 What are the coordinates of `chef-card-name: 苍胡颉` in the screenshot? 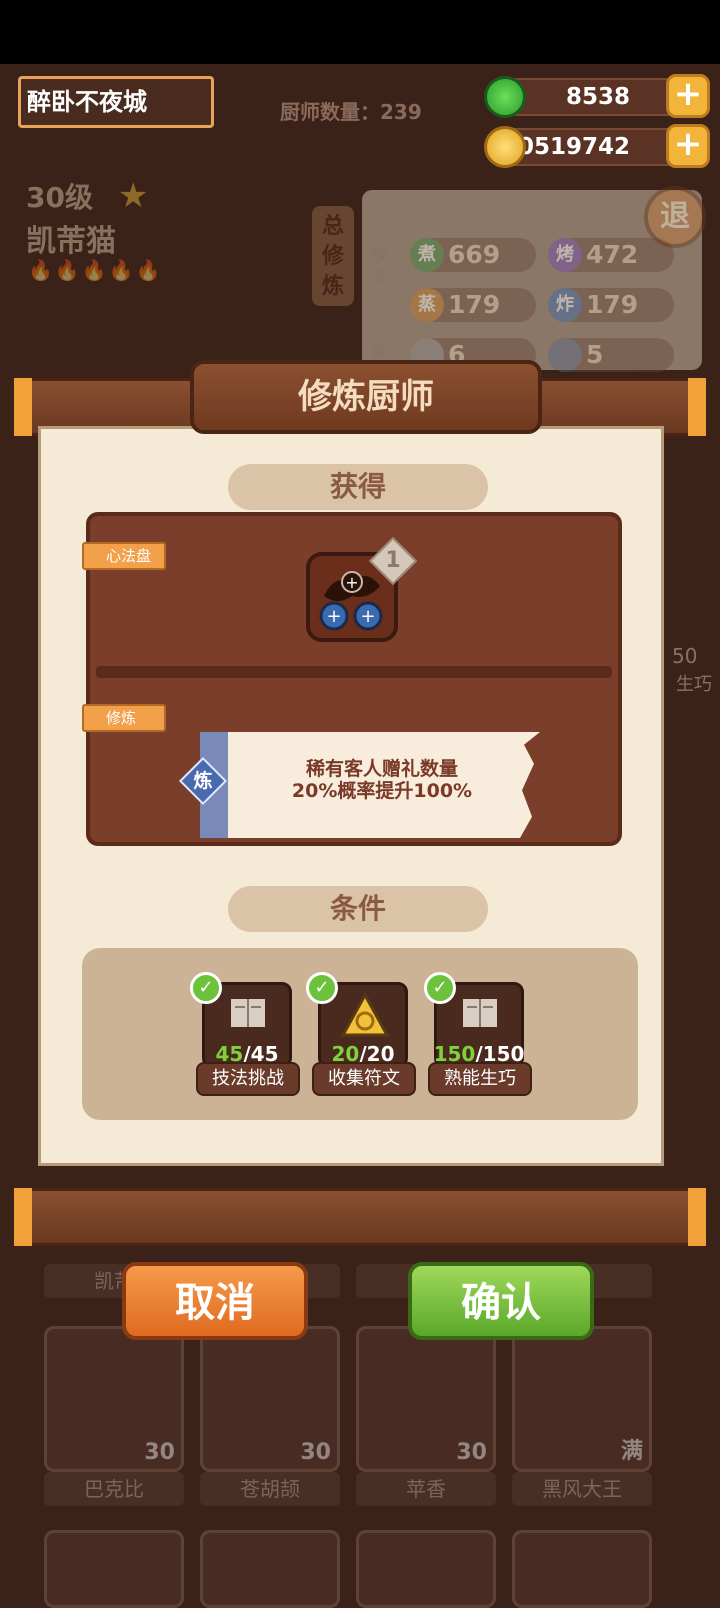 It's located at (270, 1489).